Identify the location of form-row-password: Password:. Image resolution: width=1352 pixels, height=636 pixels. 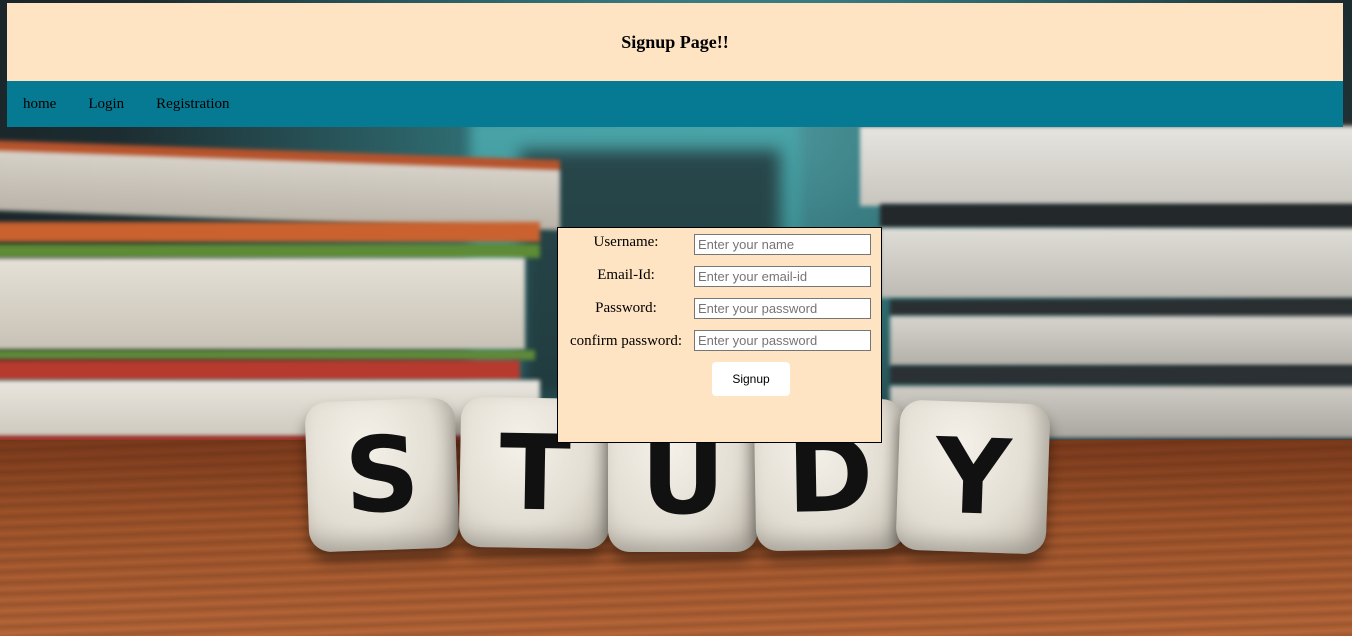
(720, 305).